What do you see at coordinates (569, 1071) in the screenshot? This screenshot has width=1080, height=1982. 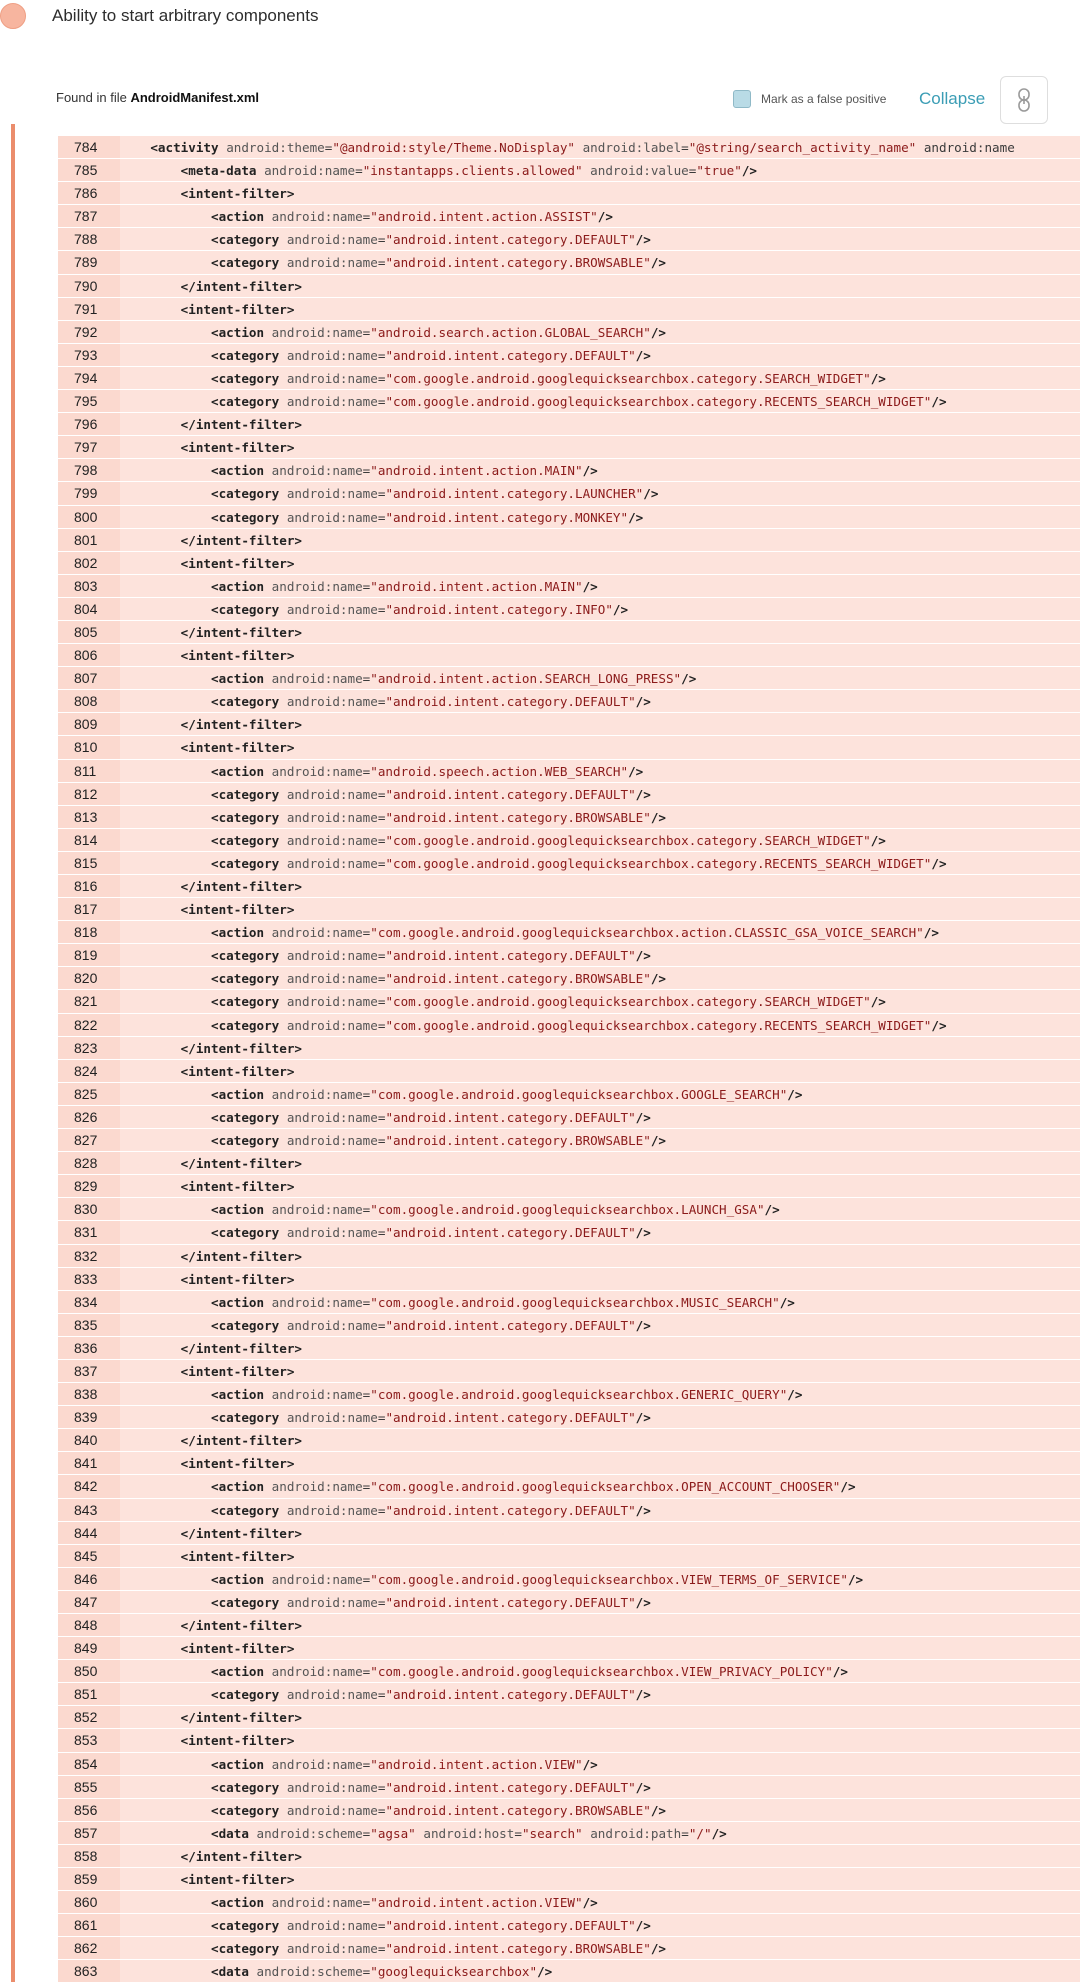 I see `code-line: 824 <intent-filter>` at bounding box center [569, 1071].